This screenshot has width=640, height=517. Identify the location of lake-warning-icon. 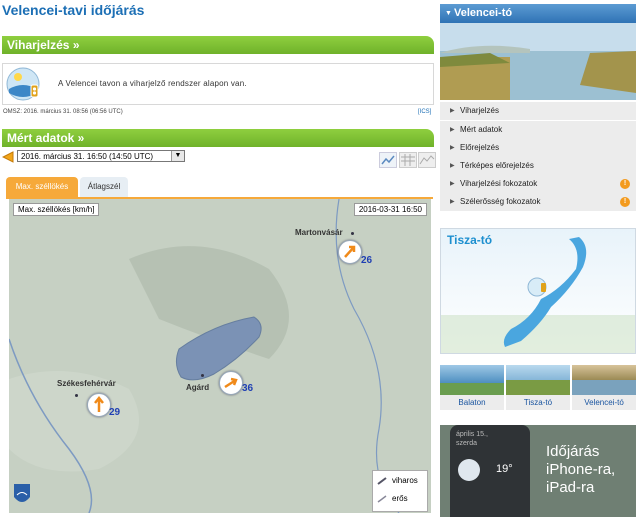
(23, 84).